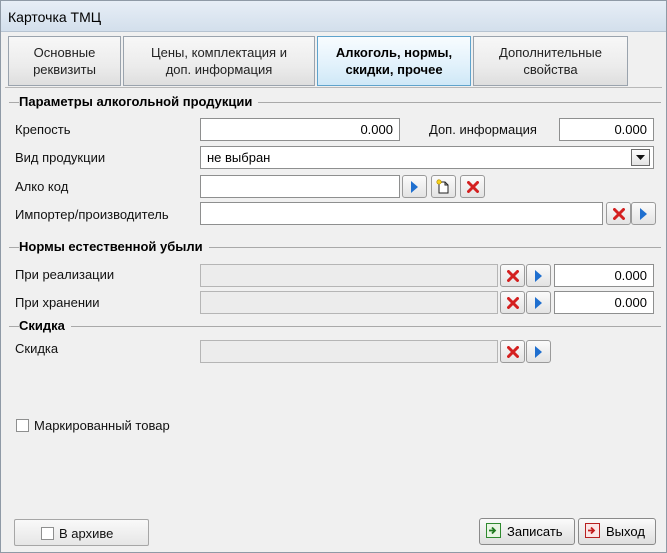 This screenshot has width=667, height=553. I want to click on tab-additional-properties: Дополнительные свойства, so click(550, 61).